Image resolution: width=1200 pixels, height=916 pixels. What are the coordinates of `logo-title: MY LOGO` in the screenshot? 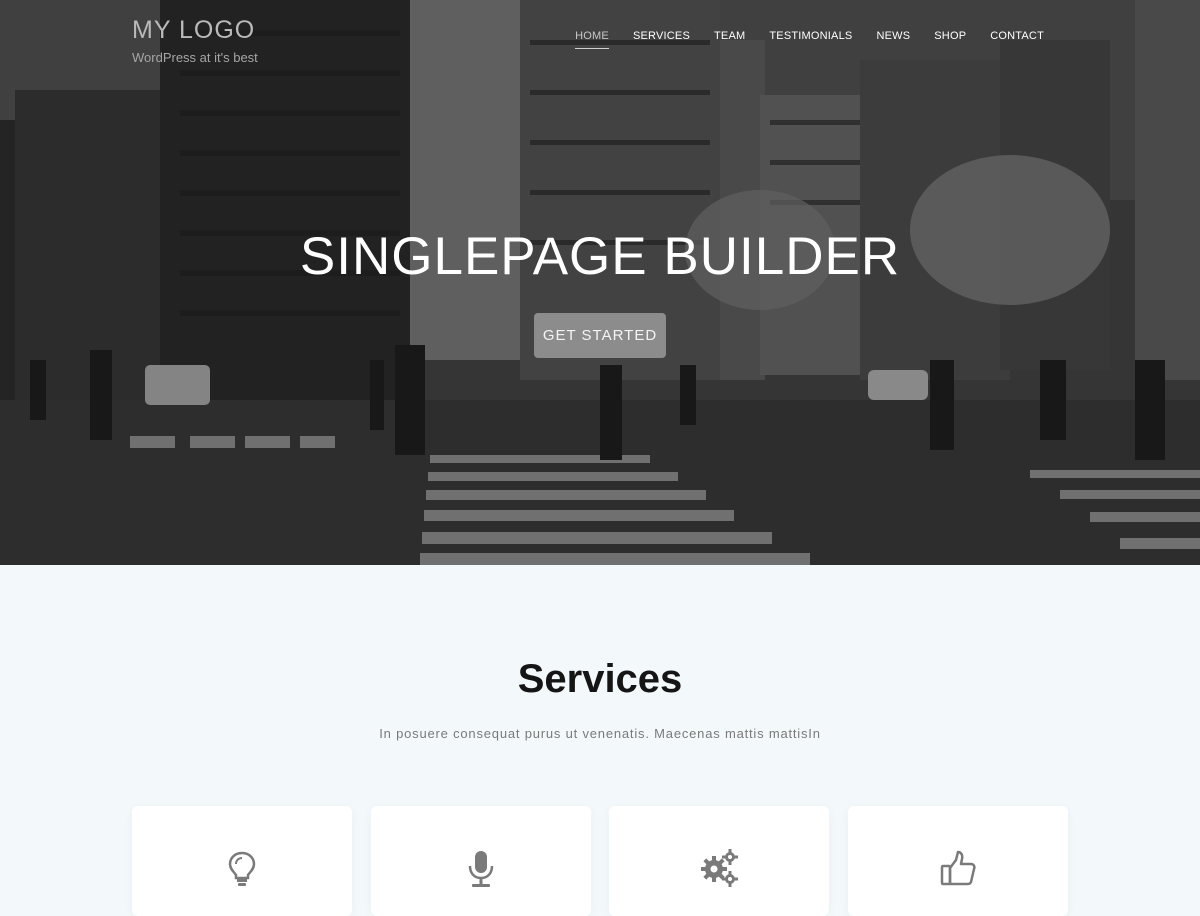 It's located at (193, 30).